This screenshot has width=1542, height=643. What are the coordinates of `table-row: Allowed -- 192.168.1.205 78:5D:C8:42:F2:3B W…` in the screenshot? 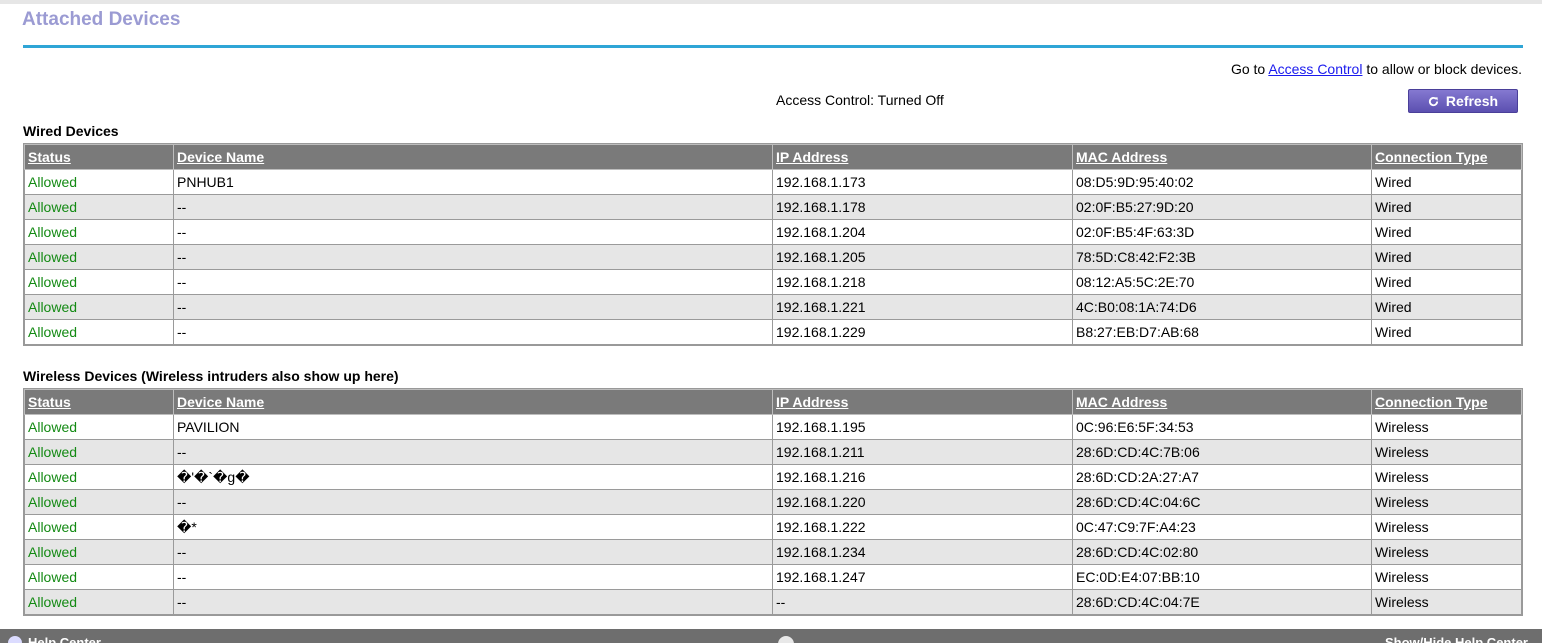 It's located at (773, 257).